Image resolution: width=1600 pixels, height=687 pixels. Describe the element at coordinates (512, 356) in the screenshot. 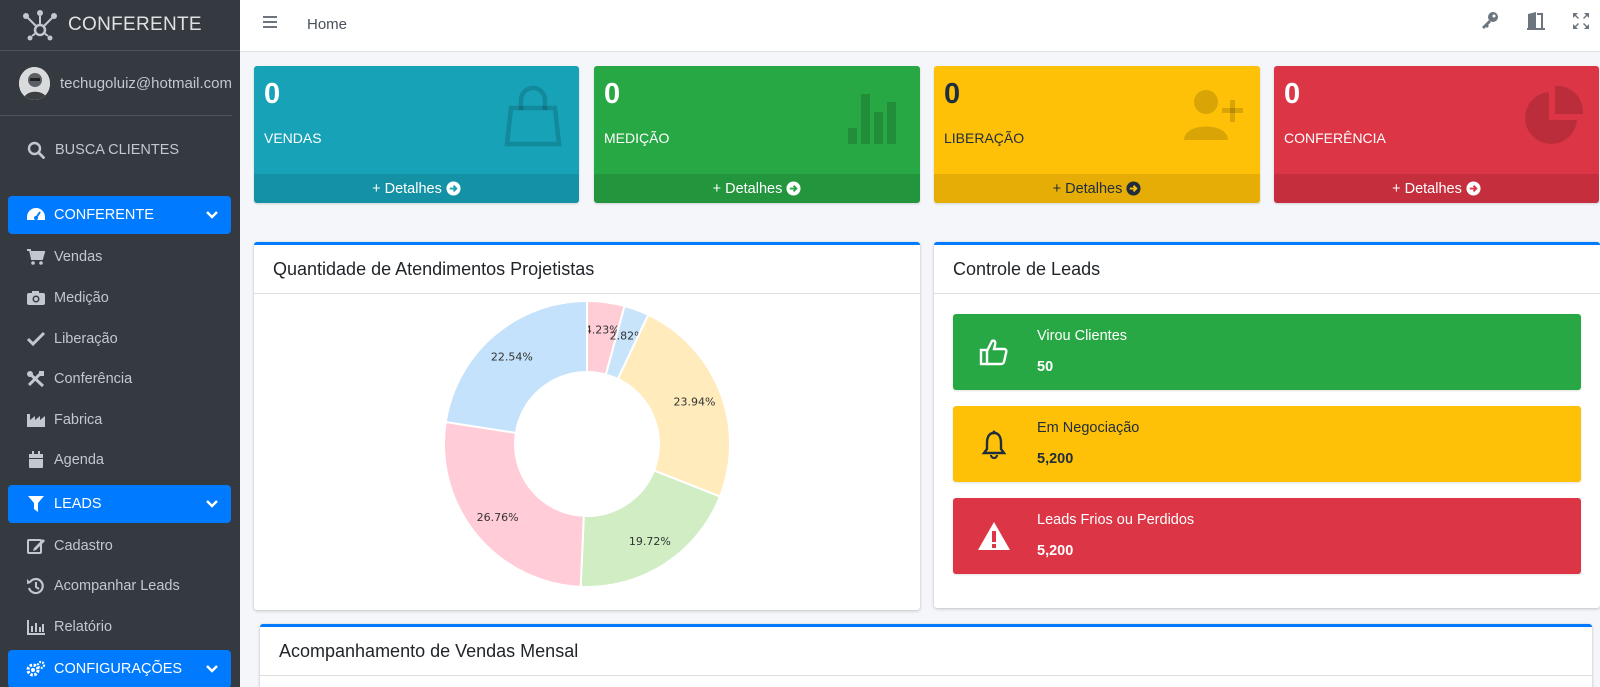

I see `pie-slice-label: 22.54%` at that location.